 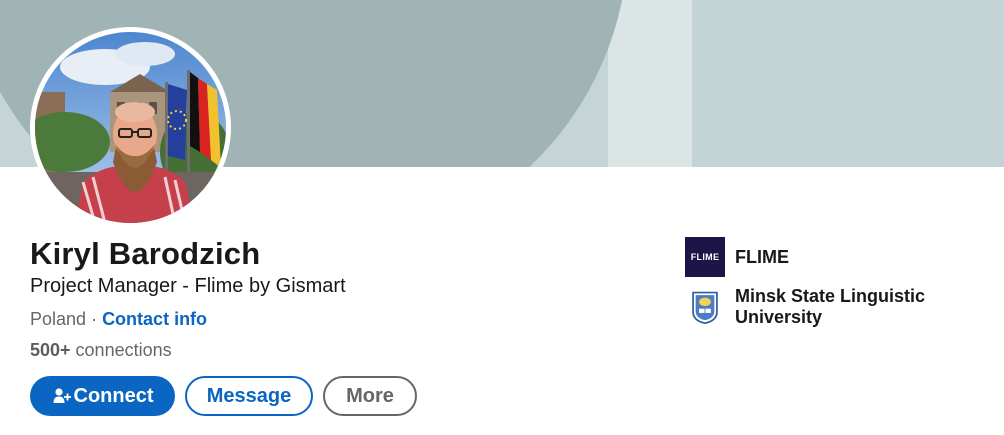 What do you see at coordinates (830, 306) in the screenshot?
I see `school-name: Minsk State Linguistic University` at bounding box center [830, 306].